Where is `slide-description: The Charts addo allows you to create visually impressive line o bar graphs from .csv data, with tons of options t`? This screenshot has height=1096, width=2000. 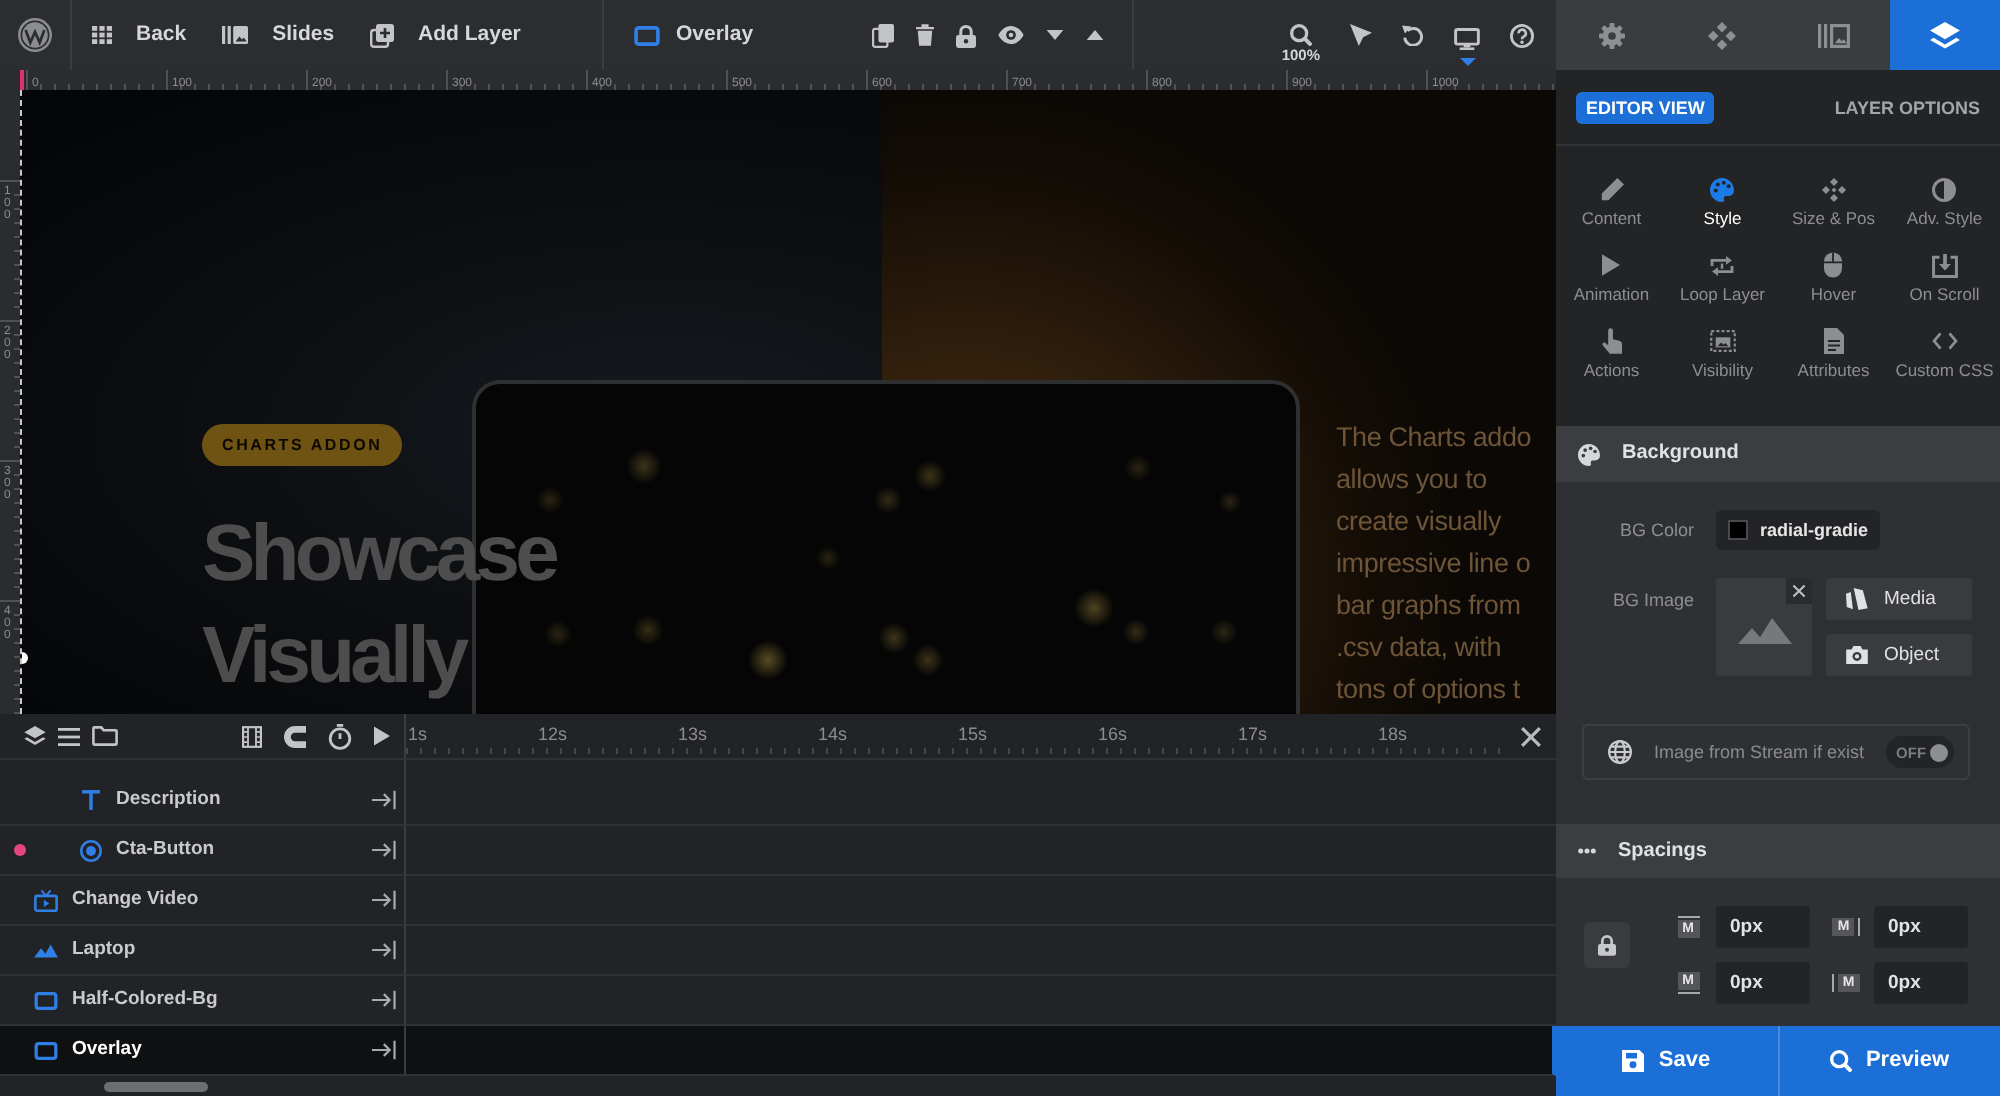 slide-description: The Charts addo allows you to create visually impressive line o bar graphs from .csv data, with tons of options t is located at coordinates (1434, 564).